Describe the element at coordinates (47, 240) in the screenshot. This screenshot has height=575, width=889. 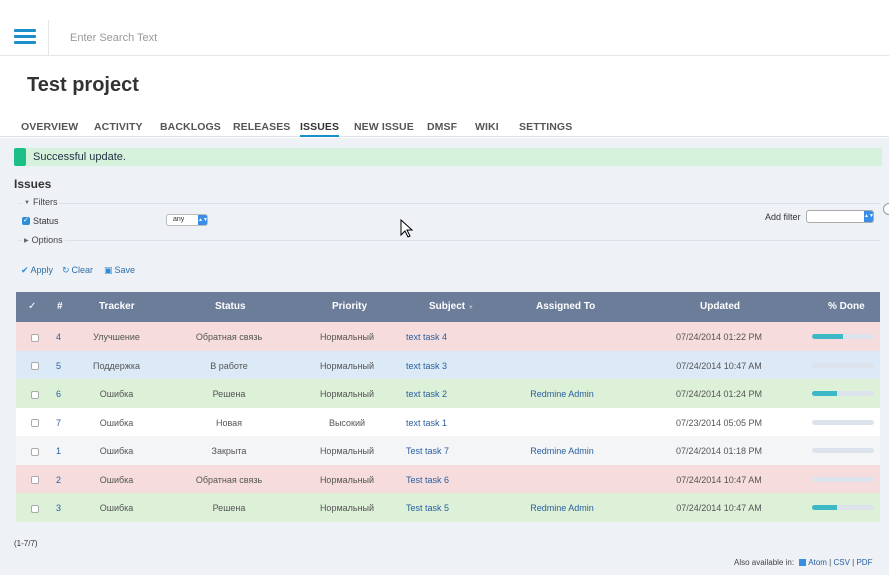
I see `options-legend-label: Options` at that location.